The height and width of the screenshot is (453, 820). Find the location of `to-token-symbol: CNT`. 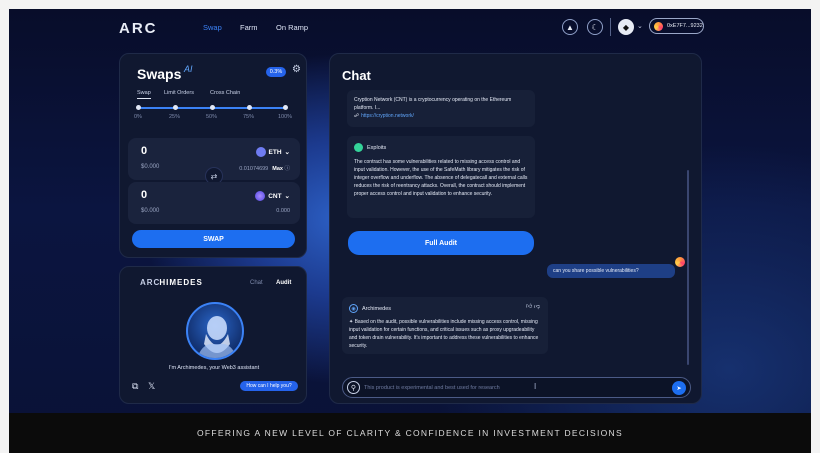

to-token-symbol: CNT is located at coordinates (275, 196).